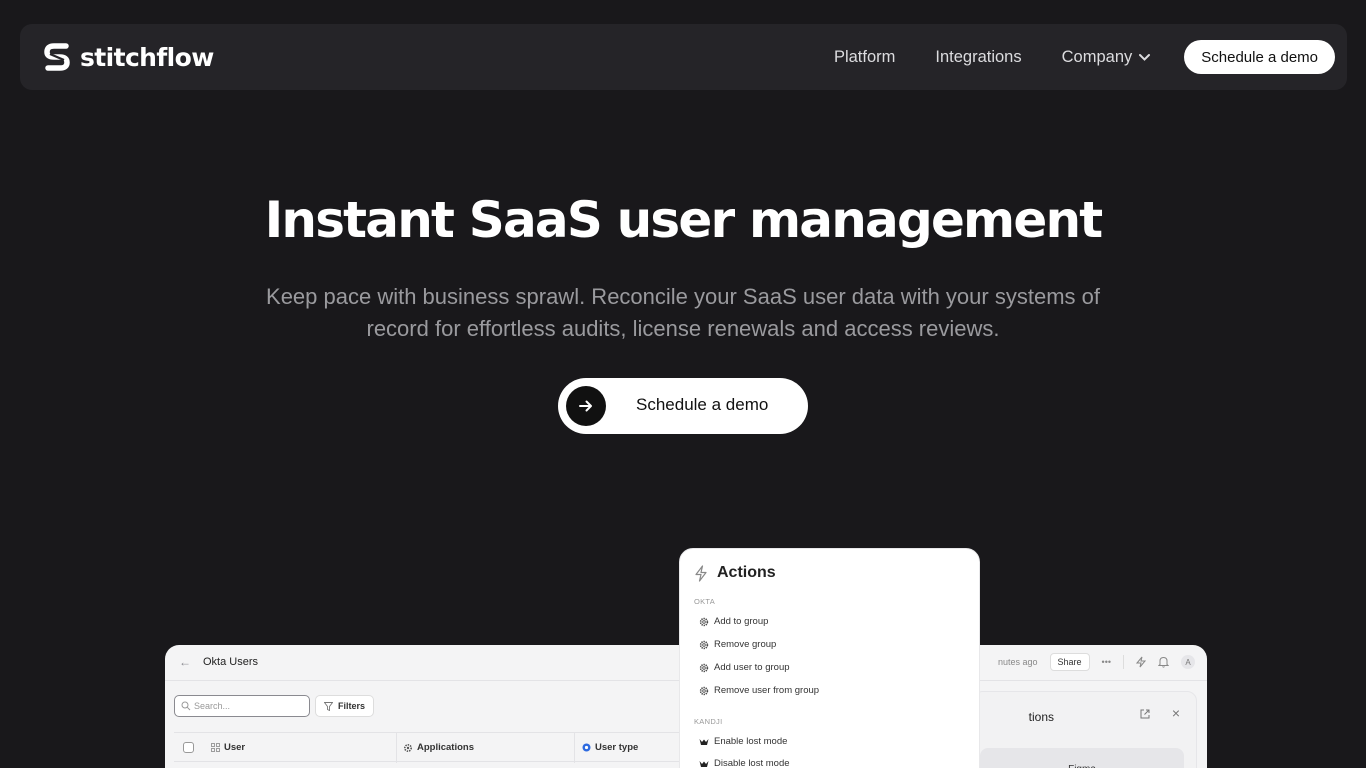 The width and height of the screenshot is (1366, 768). Describe the element at coordinates (752, 763) in the screenshot. I see `action-label: Disable lost mode` at that location.